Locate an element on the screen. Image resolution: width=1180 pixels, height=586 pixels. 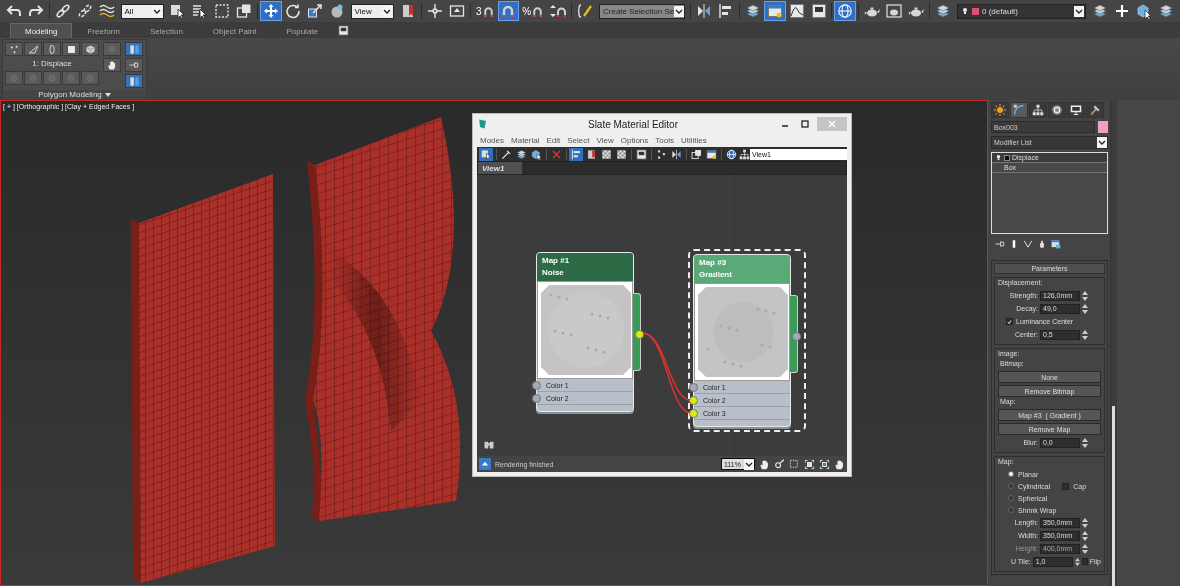
bottle-icon is located at coordinates (1042, 244).